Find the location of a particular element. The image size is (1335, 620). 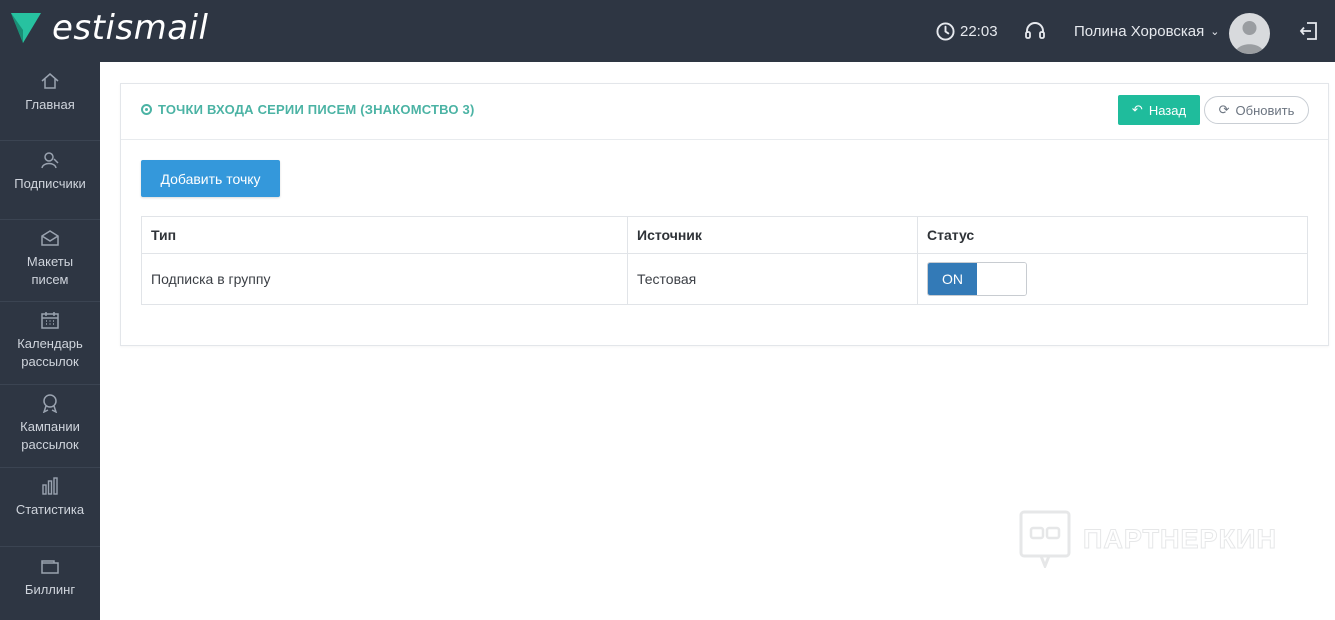

status-toggle: ON is located at coordinates (977, 279).